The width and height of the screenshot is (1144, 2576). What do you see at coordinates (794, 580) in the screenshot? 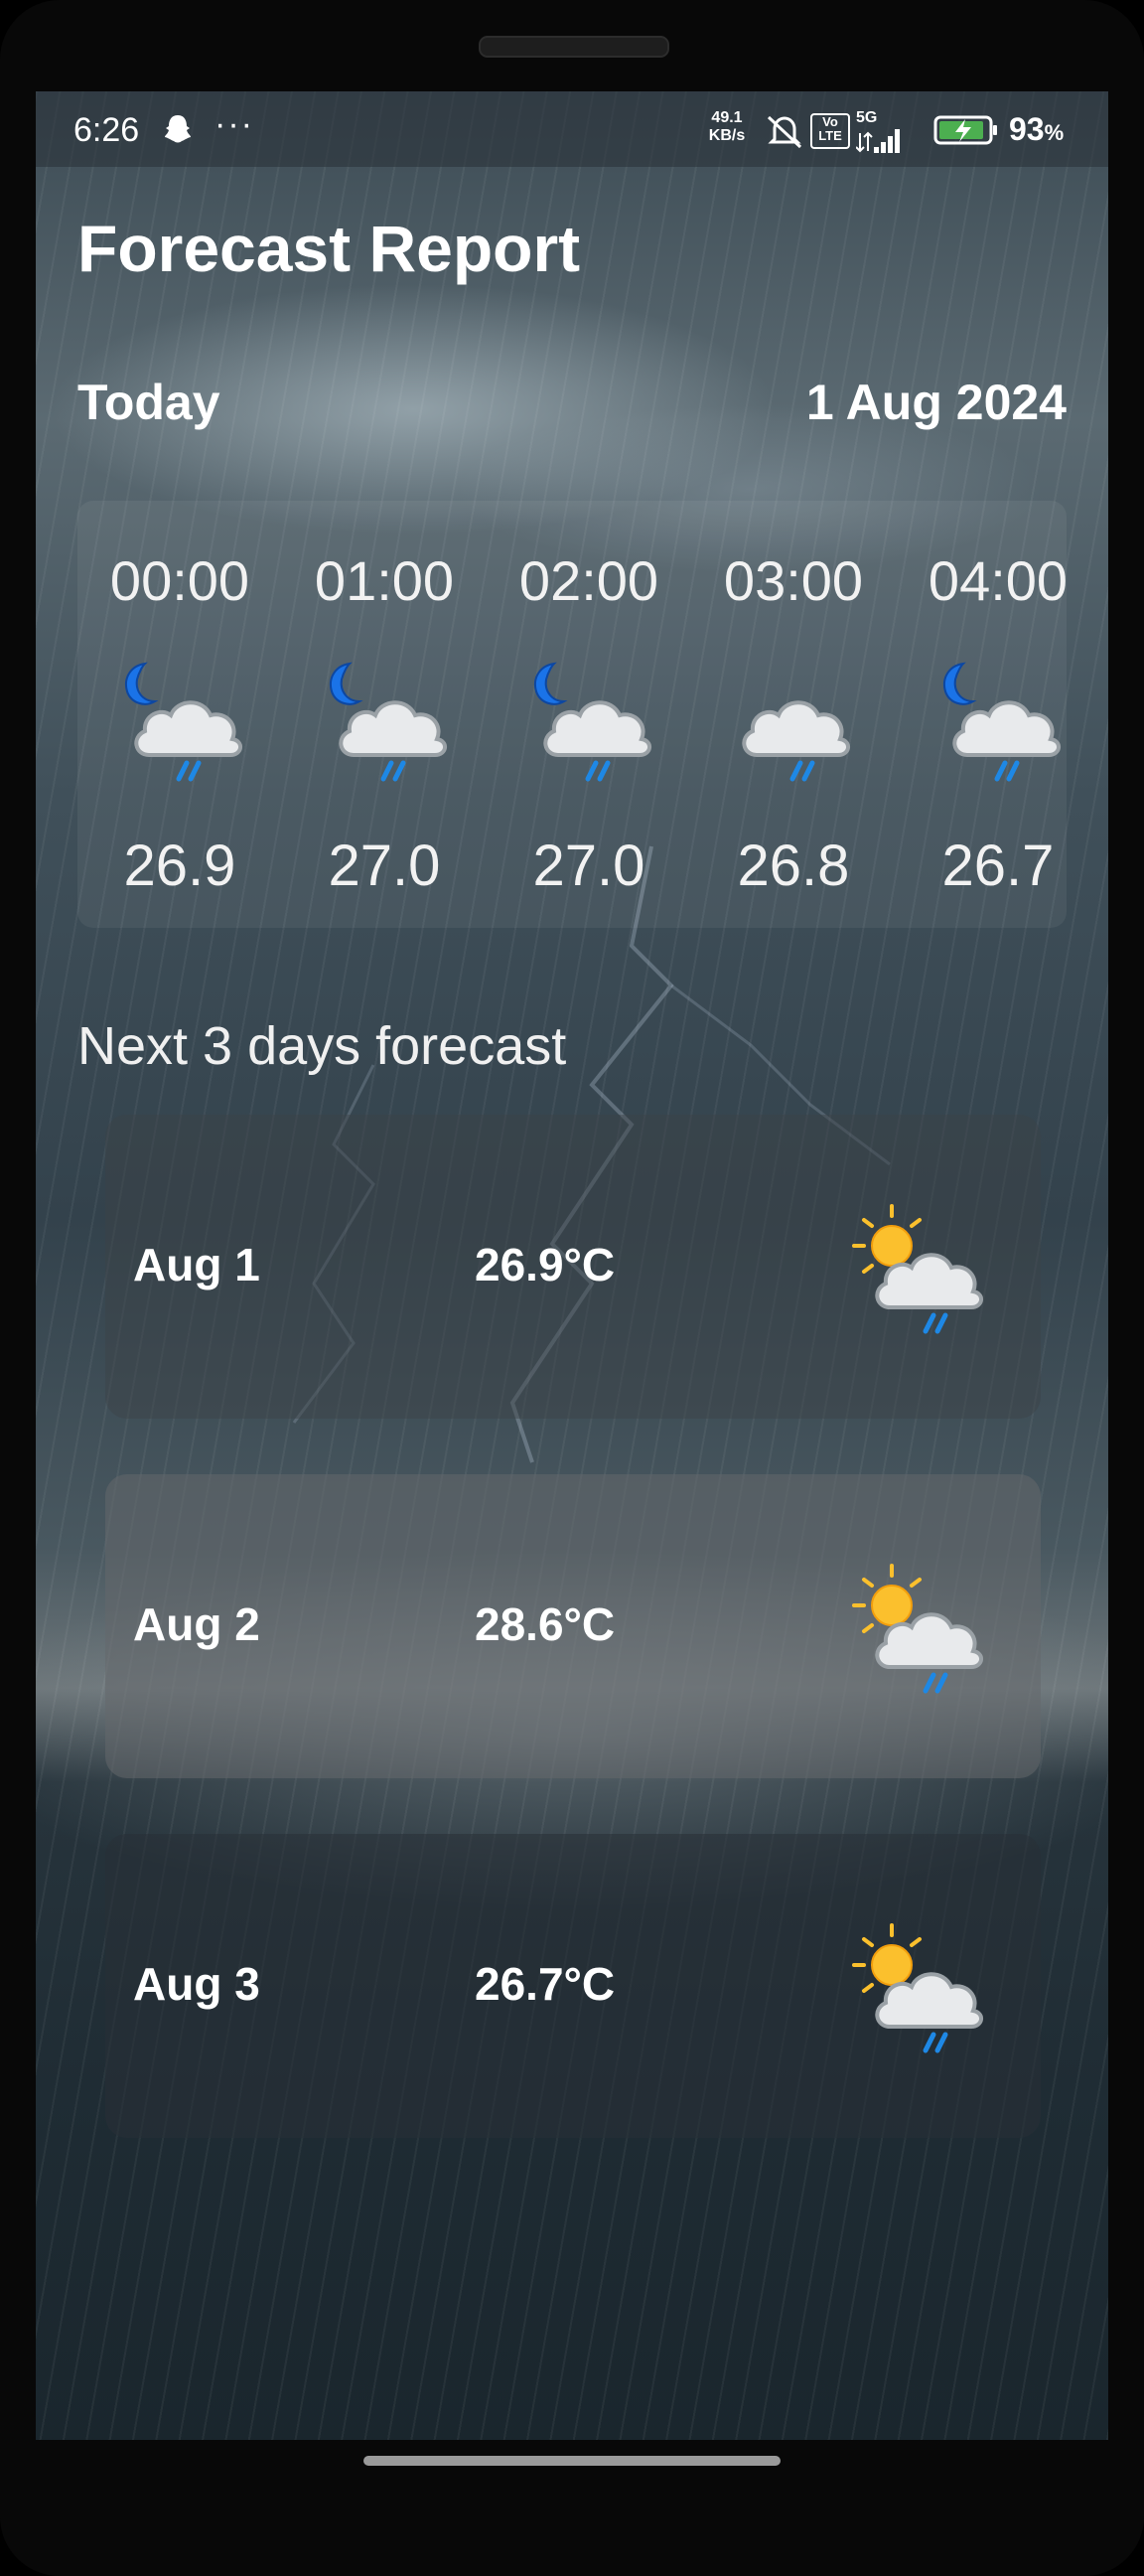
I see `hourly-time: 03:00` at bounding box center [794, 580].